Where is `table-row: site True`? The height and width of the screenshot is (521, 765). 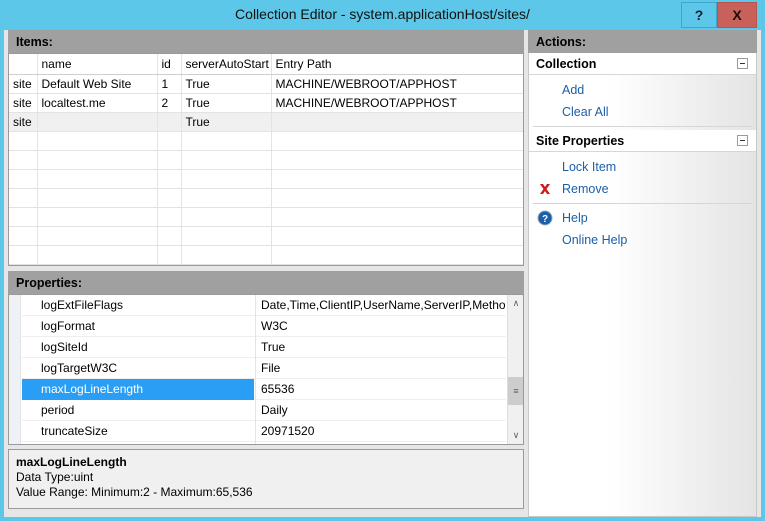
table-row: site True is located at coordinates (266, 122).